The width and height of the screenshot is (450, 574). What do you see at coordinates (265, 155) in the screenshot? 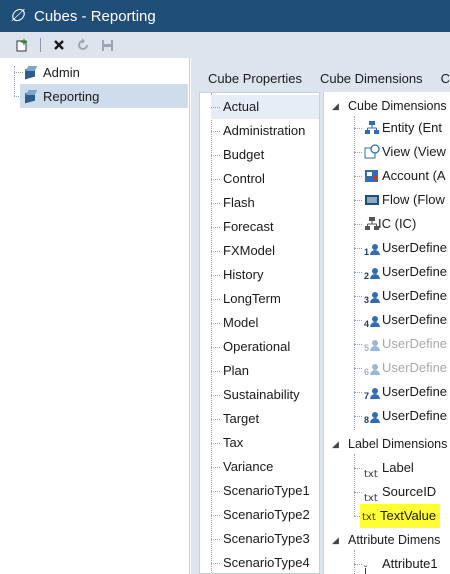
I see `scenario-item: Budget` at bounding box center [265, 155].